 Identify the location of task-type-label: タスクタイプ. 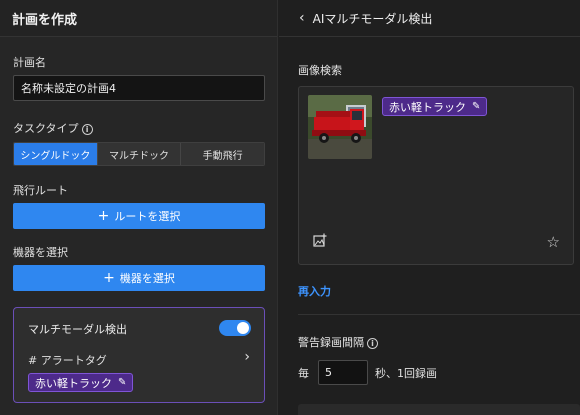
(46, 128).